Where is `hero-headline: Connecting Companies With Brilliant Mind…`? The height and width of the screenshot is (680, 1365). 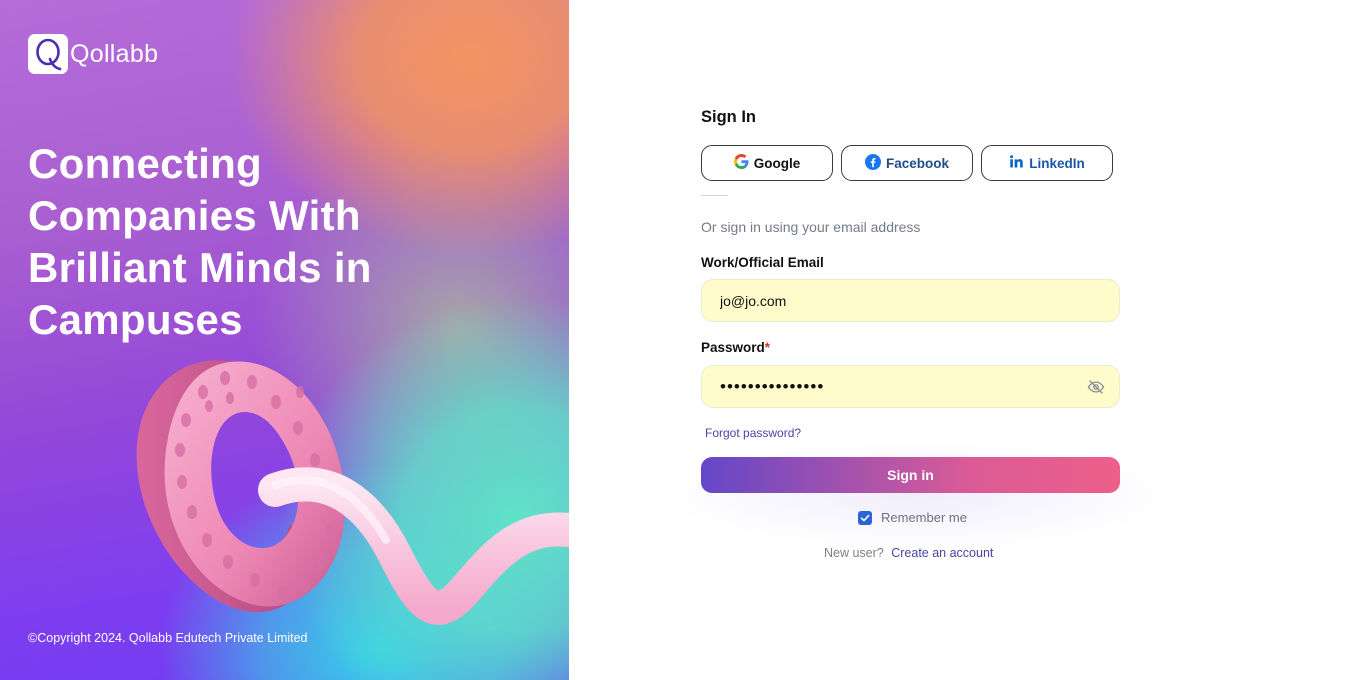
hero-headline: Connecting Companies With Brilliant Mind… is located at coordinates (200, 241).